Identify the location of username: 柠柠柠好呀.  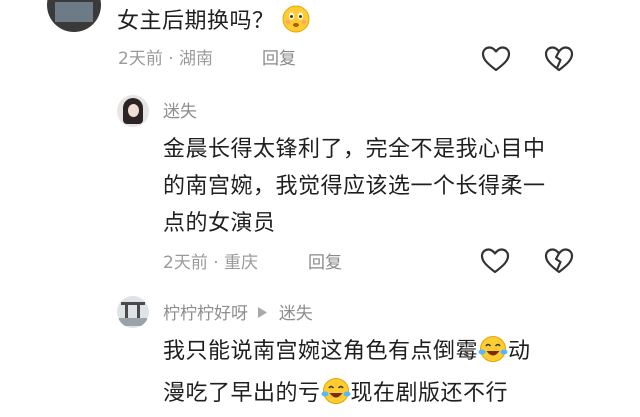
(205, 314).